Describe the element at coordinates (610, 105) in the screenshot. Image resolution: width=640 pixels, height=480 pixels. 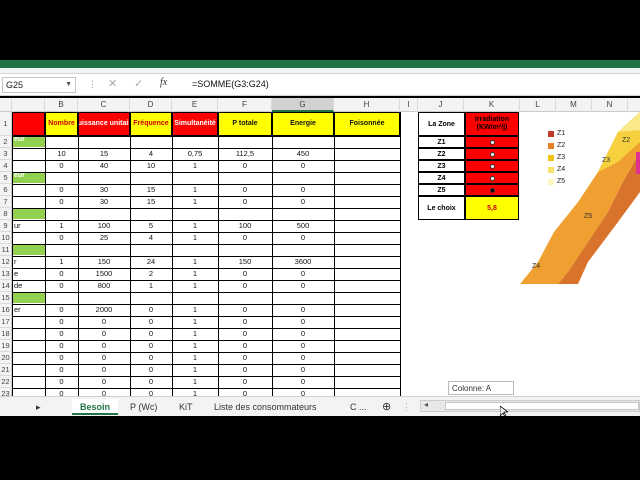
I see `column-header: N` at that location.